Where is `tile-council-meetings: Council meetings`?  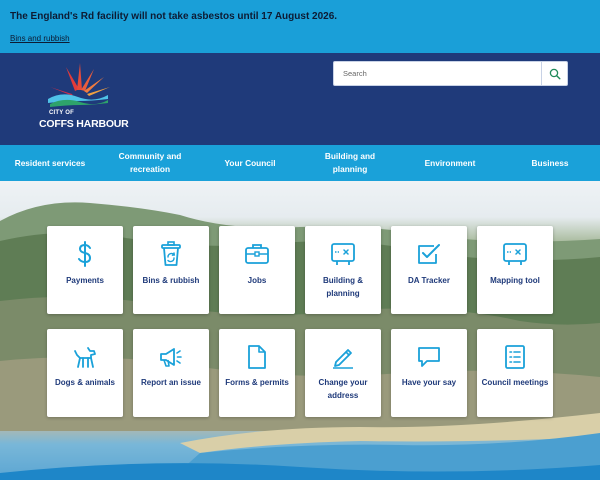 tile-council-meetings: Council meetings is located at coordinates (515, 373).